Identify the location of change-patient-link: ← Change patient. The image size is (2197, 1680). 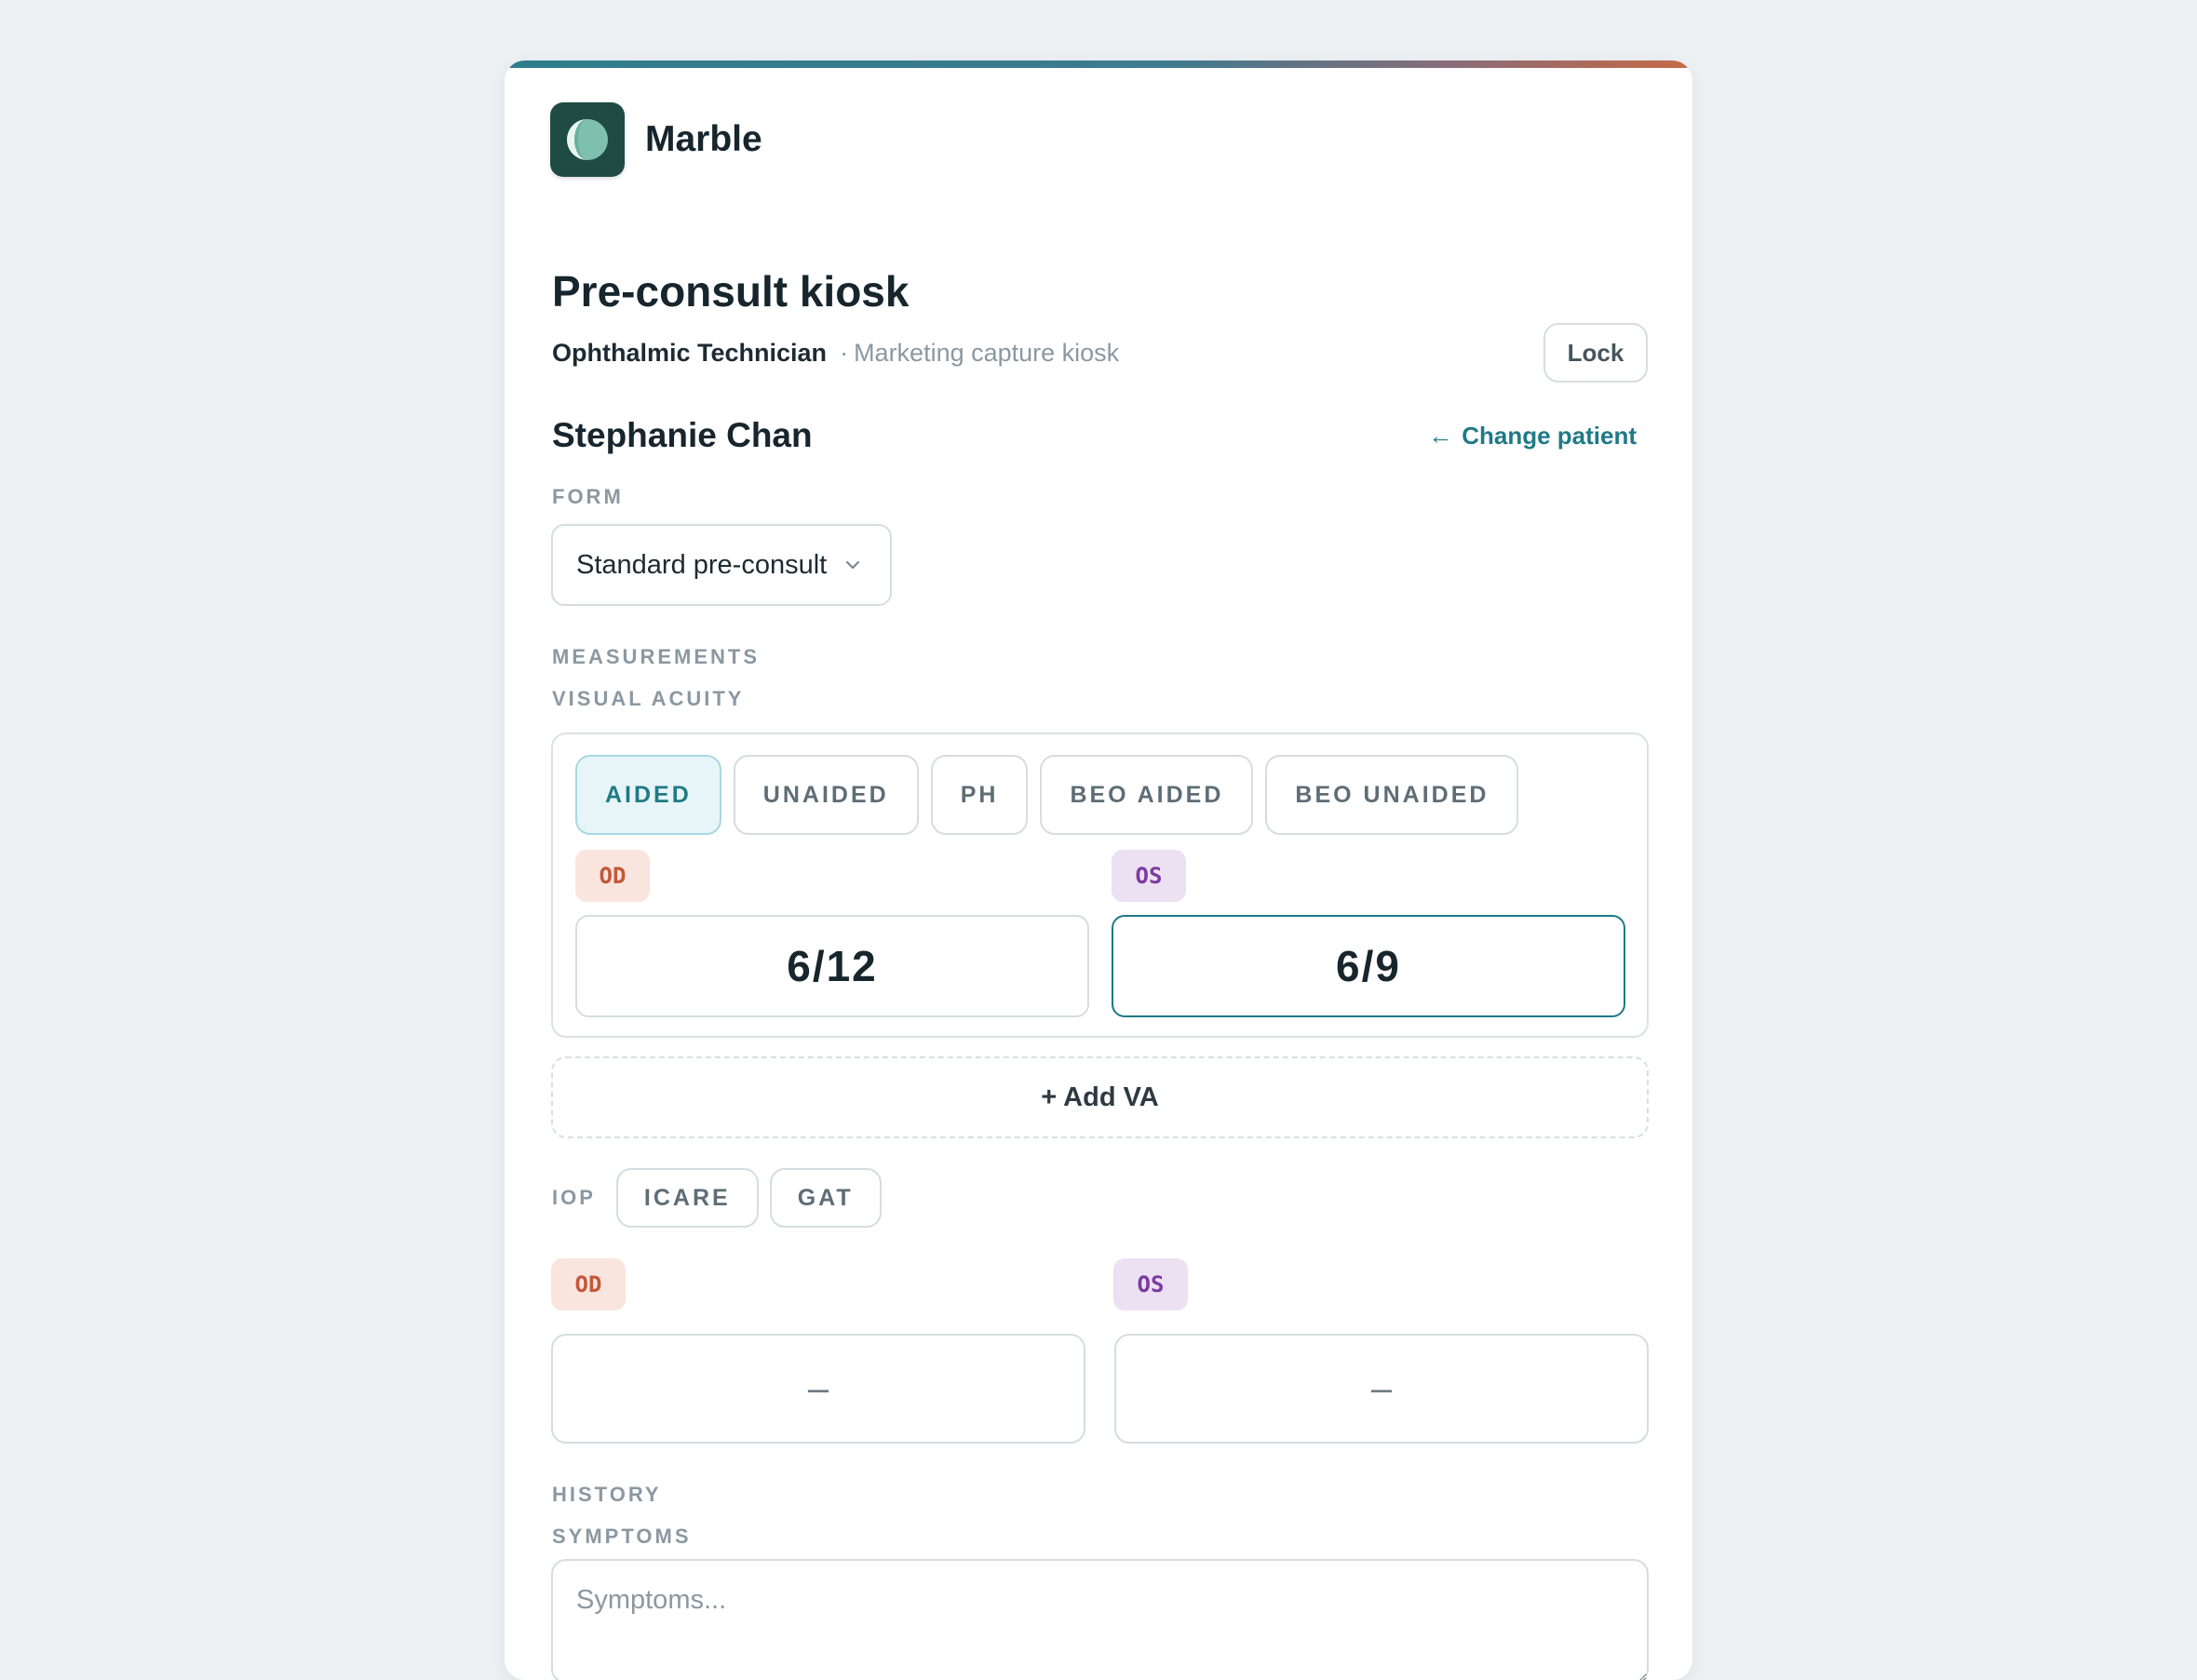
(1533, 435).